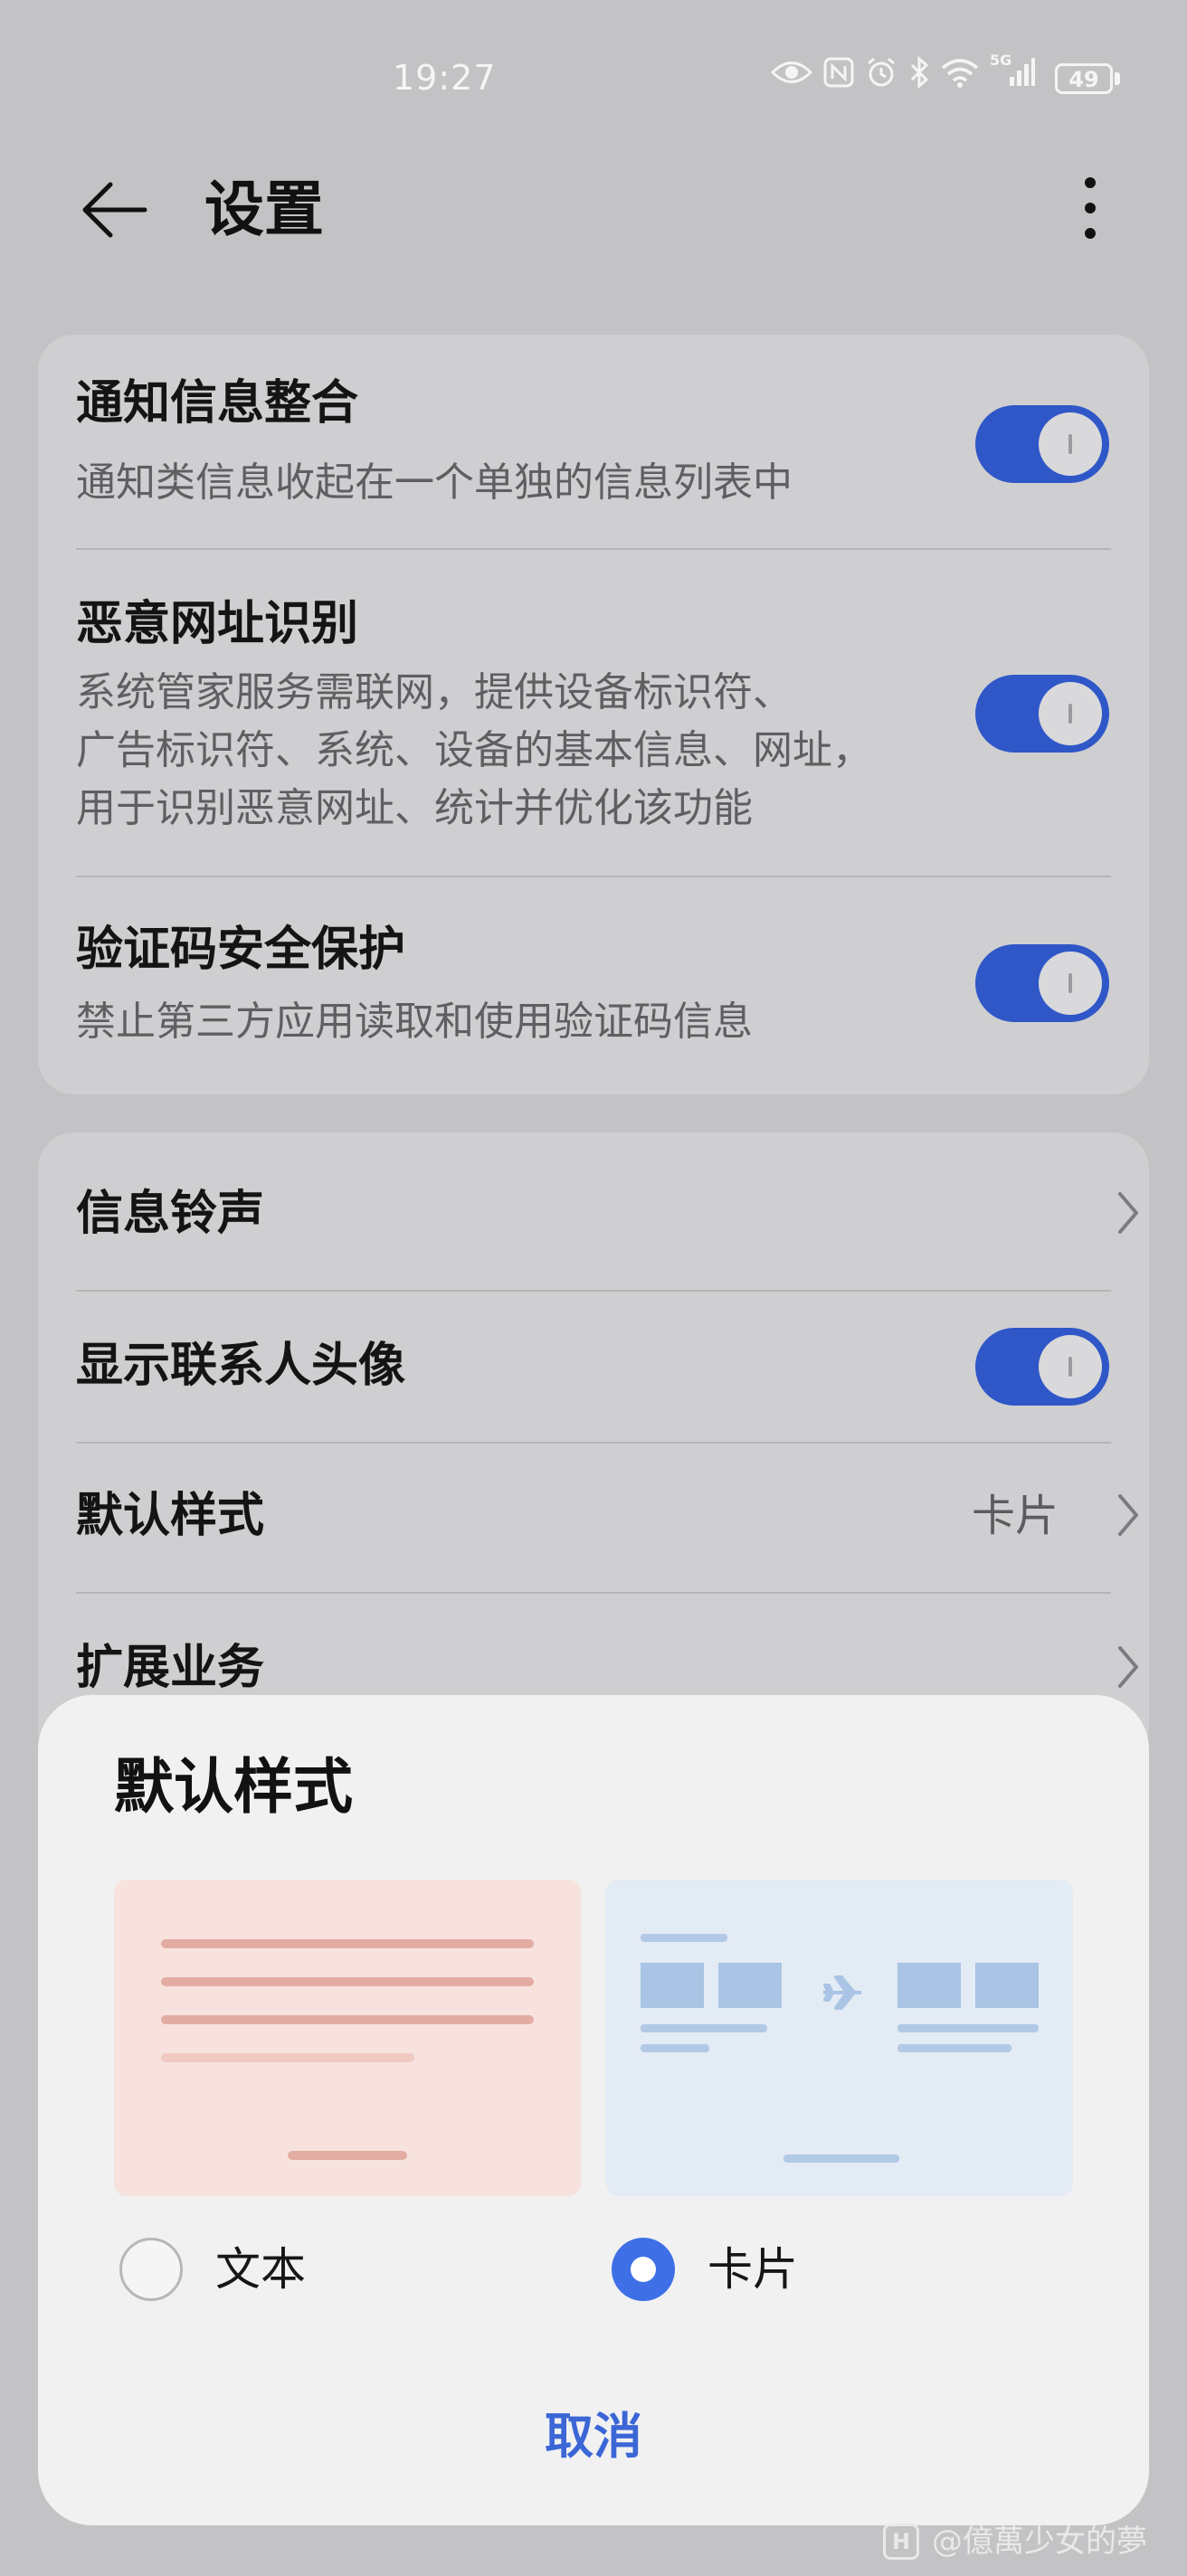 This screenshot has width=1187, height=2576. What do you see at coordinates (234, 1787) in the screenshot?
I see `dialog-title: 默认样式` at bounding box center [234, 1787].